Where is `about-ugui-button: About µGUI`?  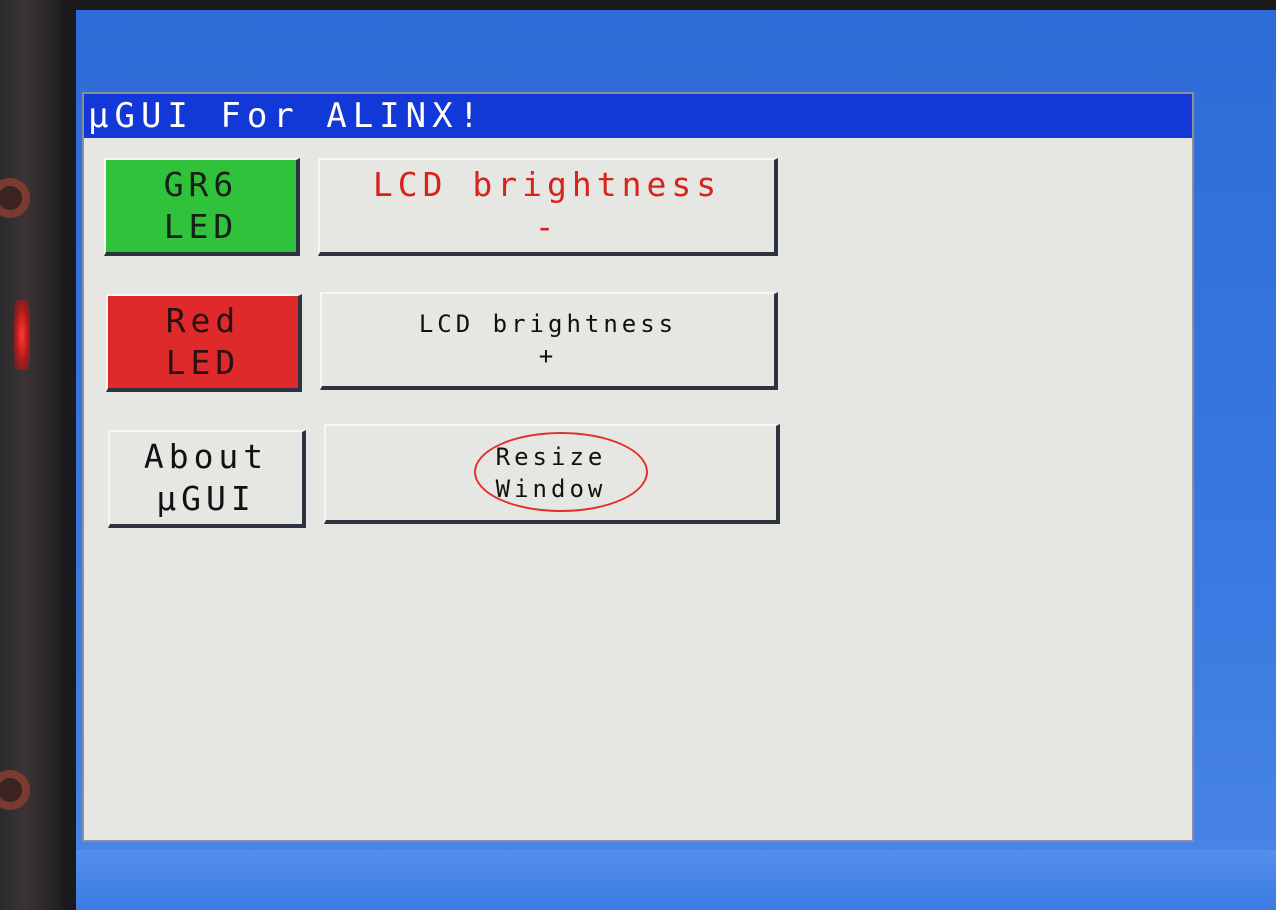 about-ugui-button: About µGUI is located at coordinates (207, 479).